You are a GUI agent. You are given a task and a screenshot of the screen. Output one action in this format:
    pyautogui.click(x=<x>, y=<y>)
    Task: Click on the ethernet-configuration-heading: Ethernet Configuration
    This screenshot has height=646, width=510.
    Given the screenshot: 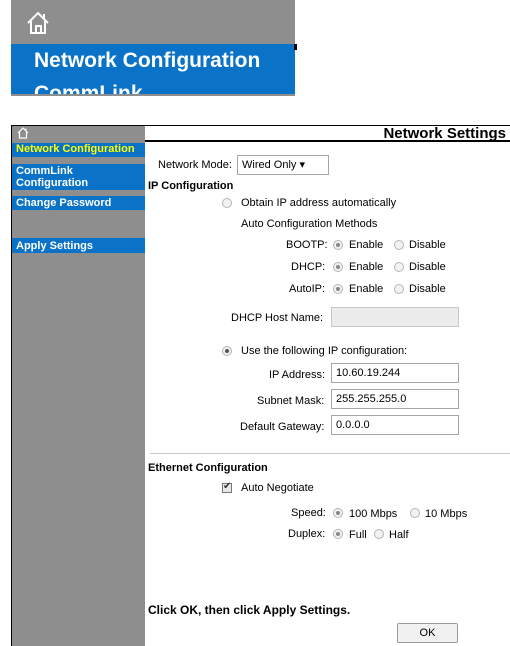 What is the action you would take?
    pyautogui.click(x=208, y=468)
    